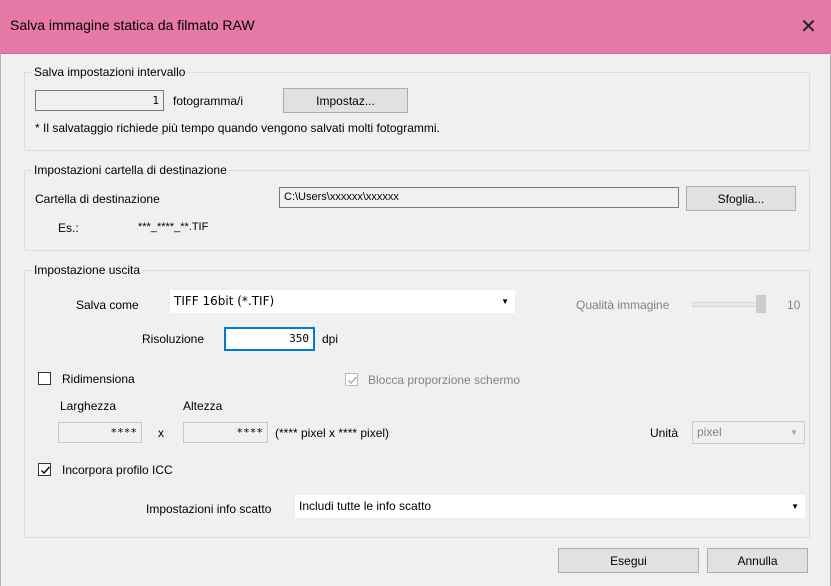 Image resolution: width=831 pixels, height=586 pixels. I want to click on window-border-left, so click(0, 319).